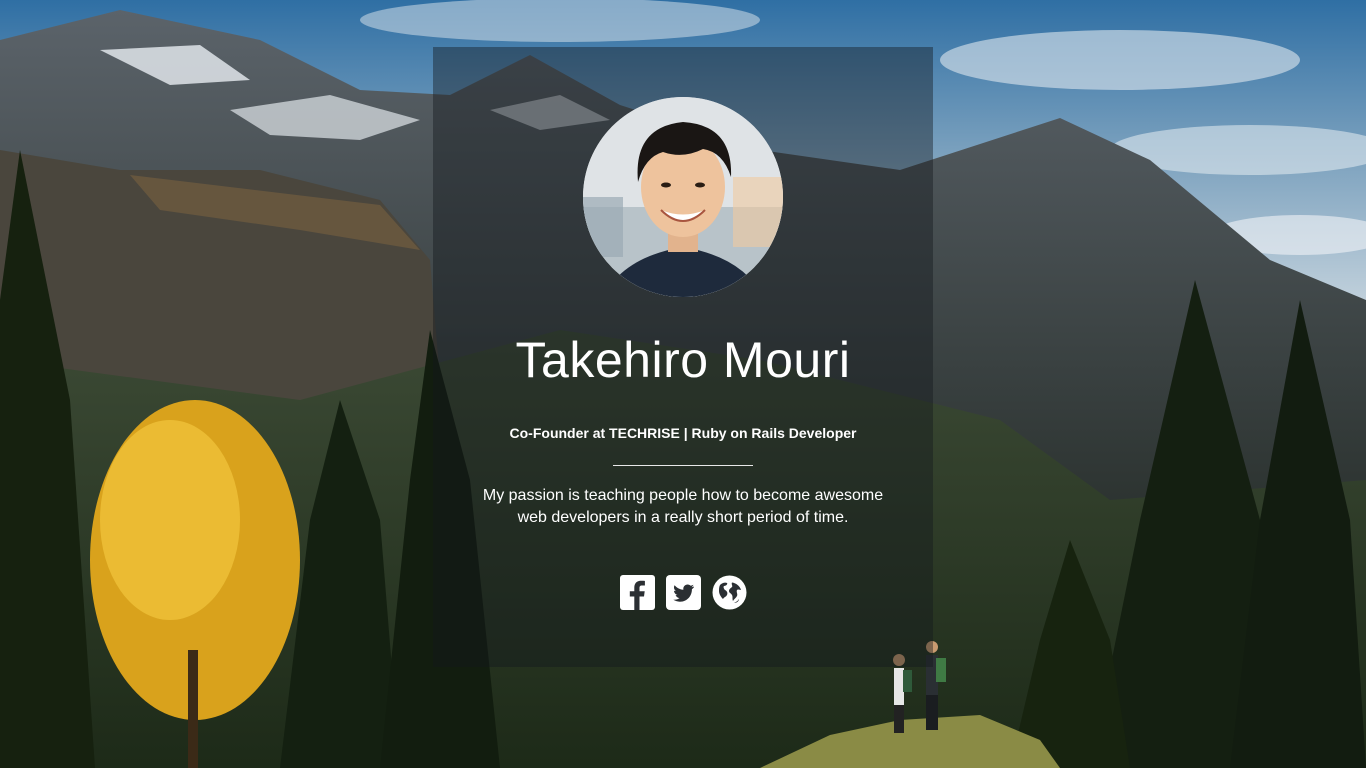  I want to click on twitter-icon, so click(683, 592).